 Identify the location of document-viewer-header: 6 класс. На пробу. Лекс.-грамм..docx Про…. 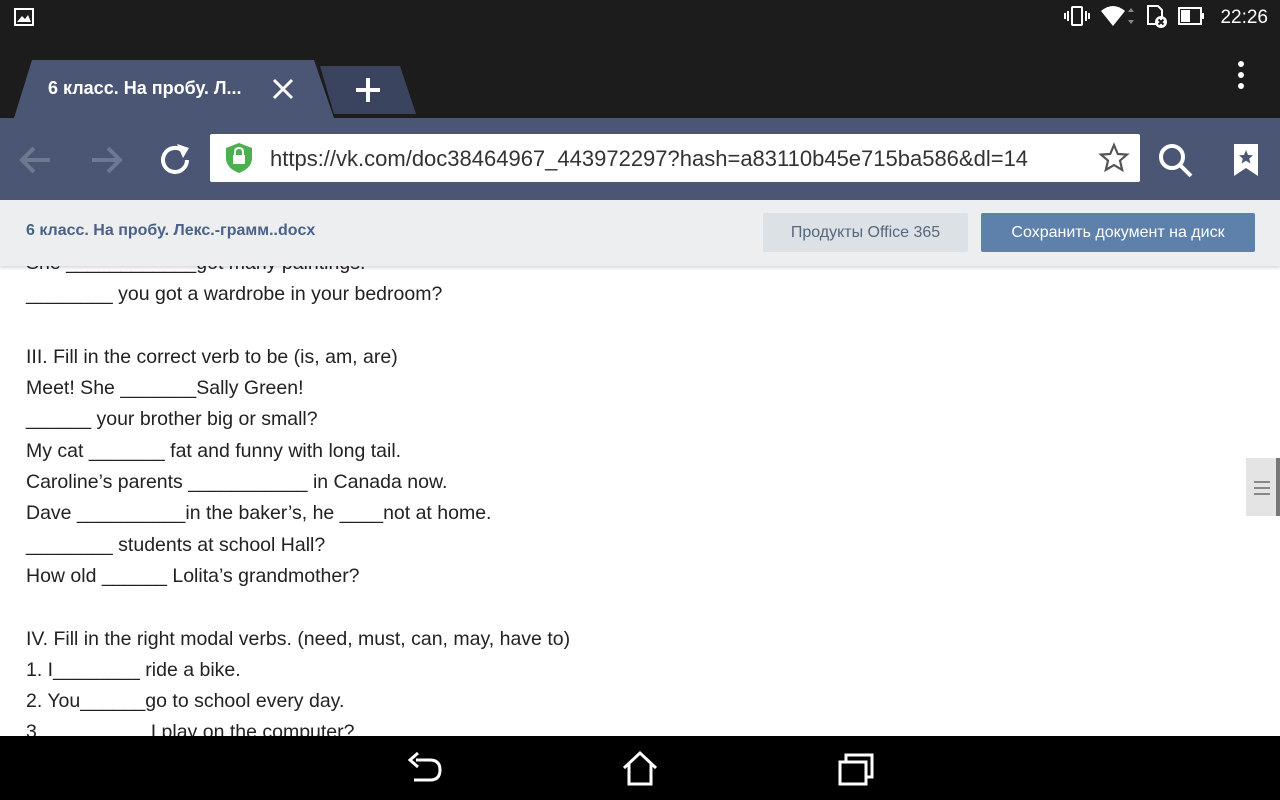
(640, 233).